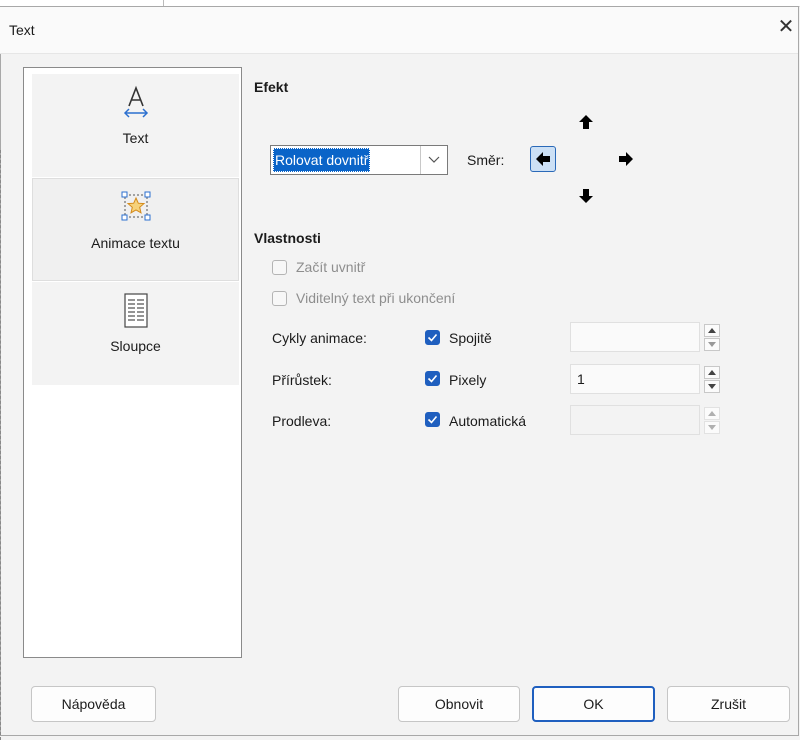  I want to click on direction-down-button, so click(586, 196).